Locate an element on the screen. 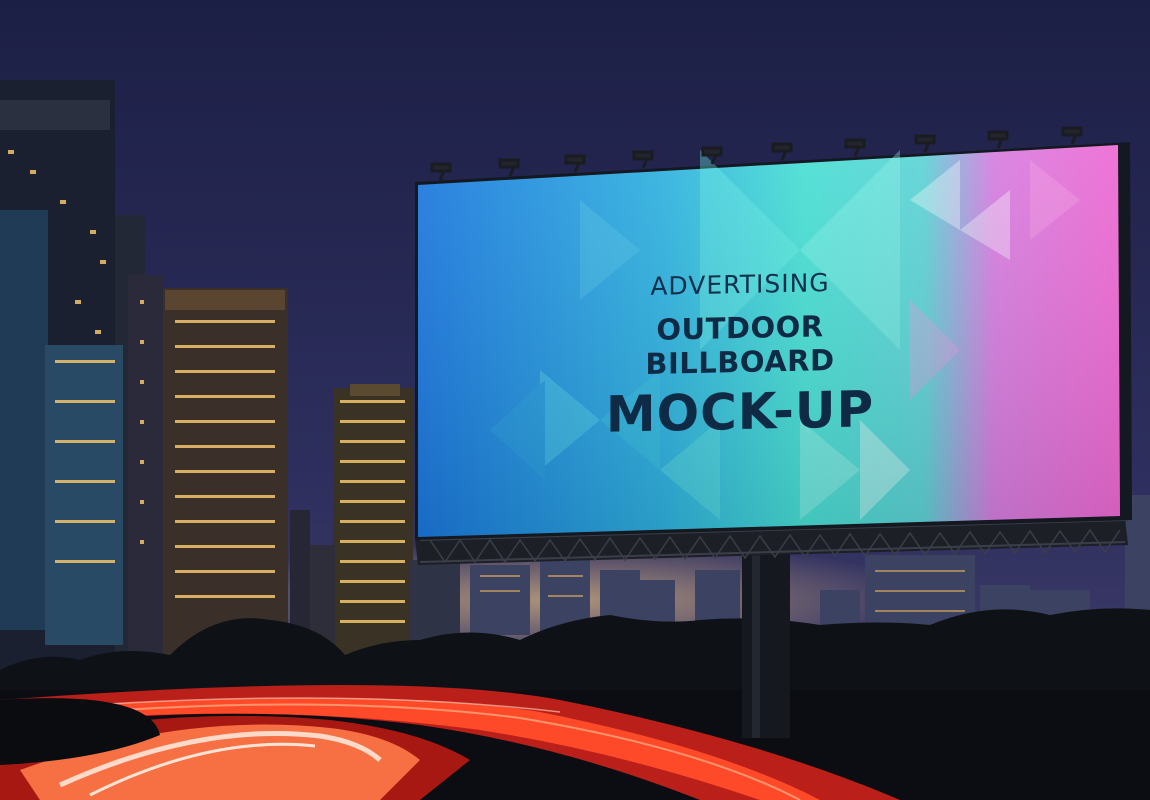 The width and height of the screenshot is (1150, 800). billboard-headline-large: MOCK-UP is located at coordinates (740, 412).